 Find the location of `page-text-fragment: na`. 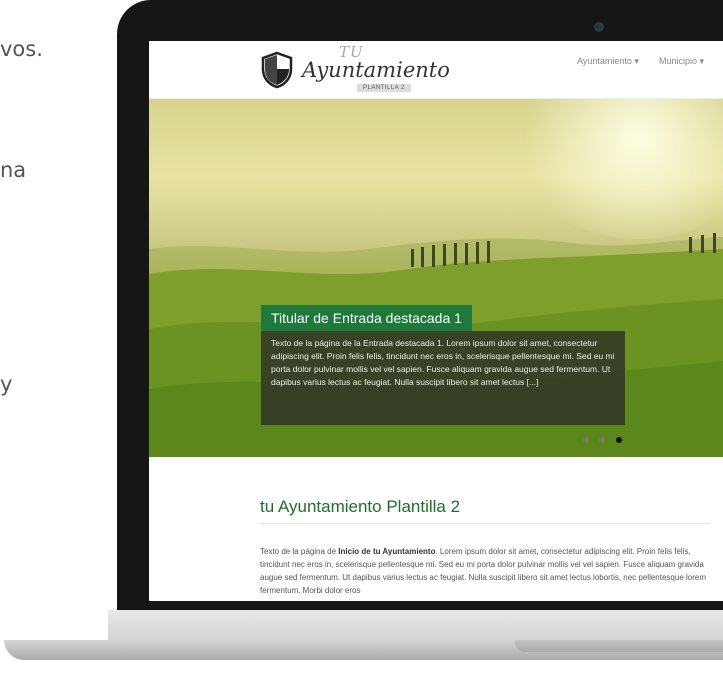

page-text-fragment: na is located at coordinates (13, 170).